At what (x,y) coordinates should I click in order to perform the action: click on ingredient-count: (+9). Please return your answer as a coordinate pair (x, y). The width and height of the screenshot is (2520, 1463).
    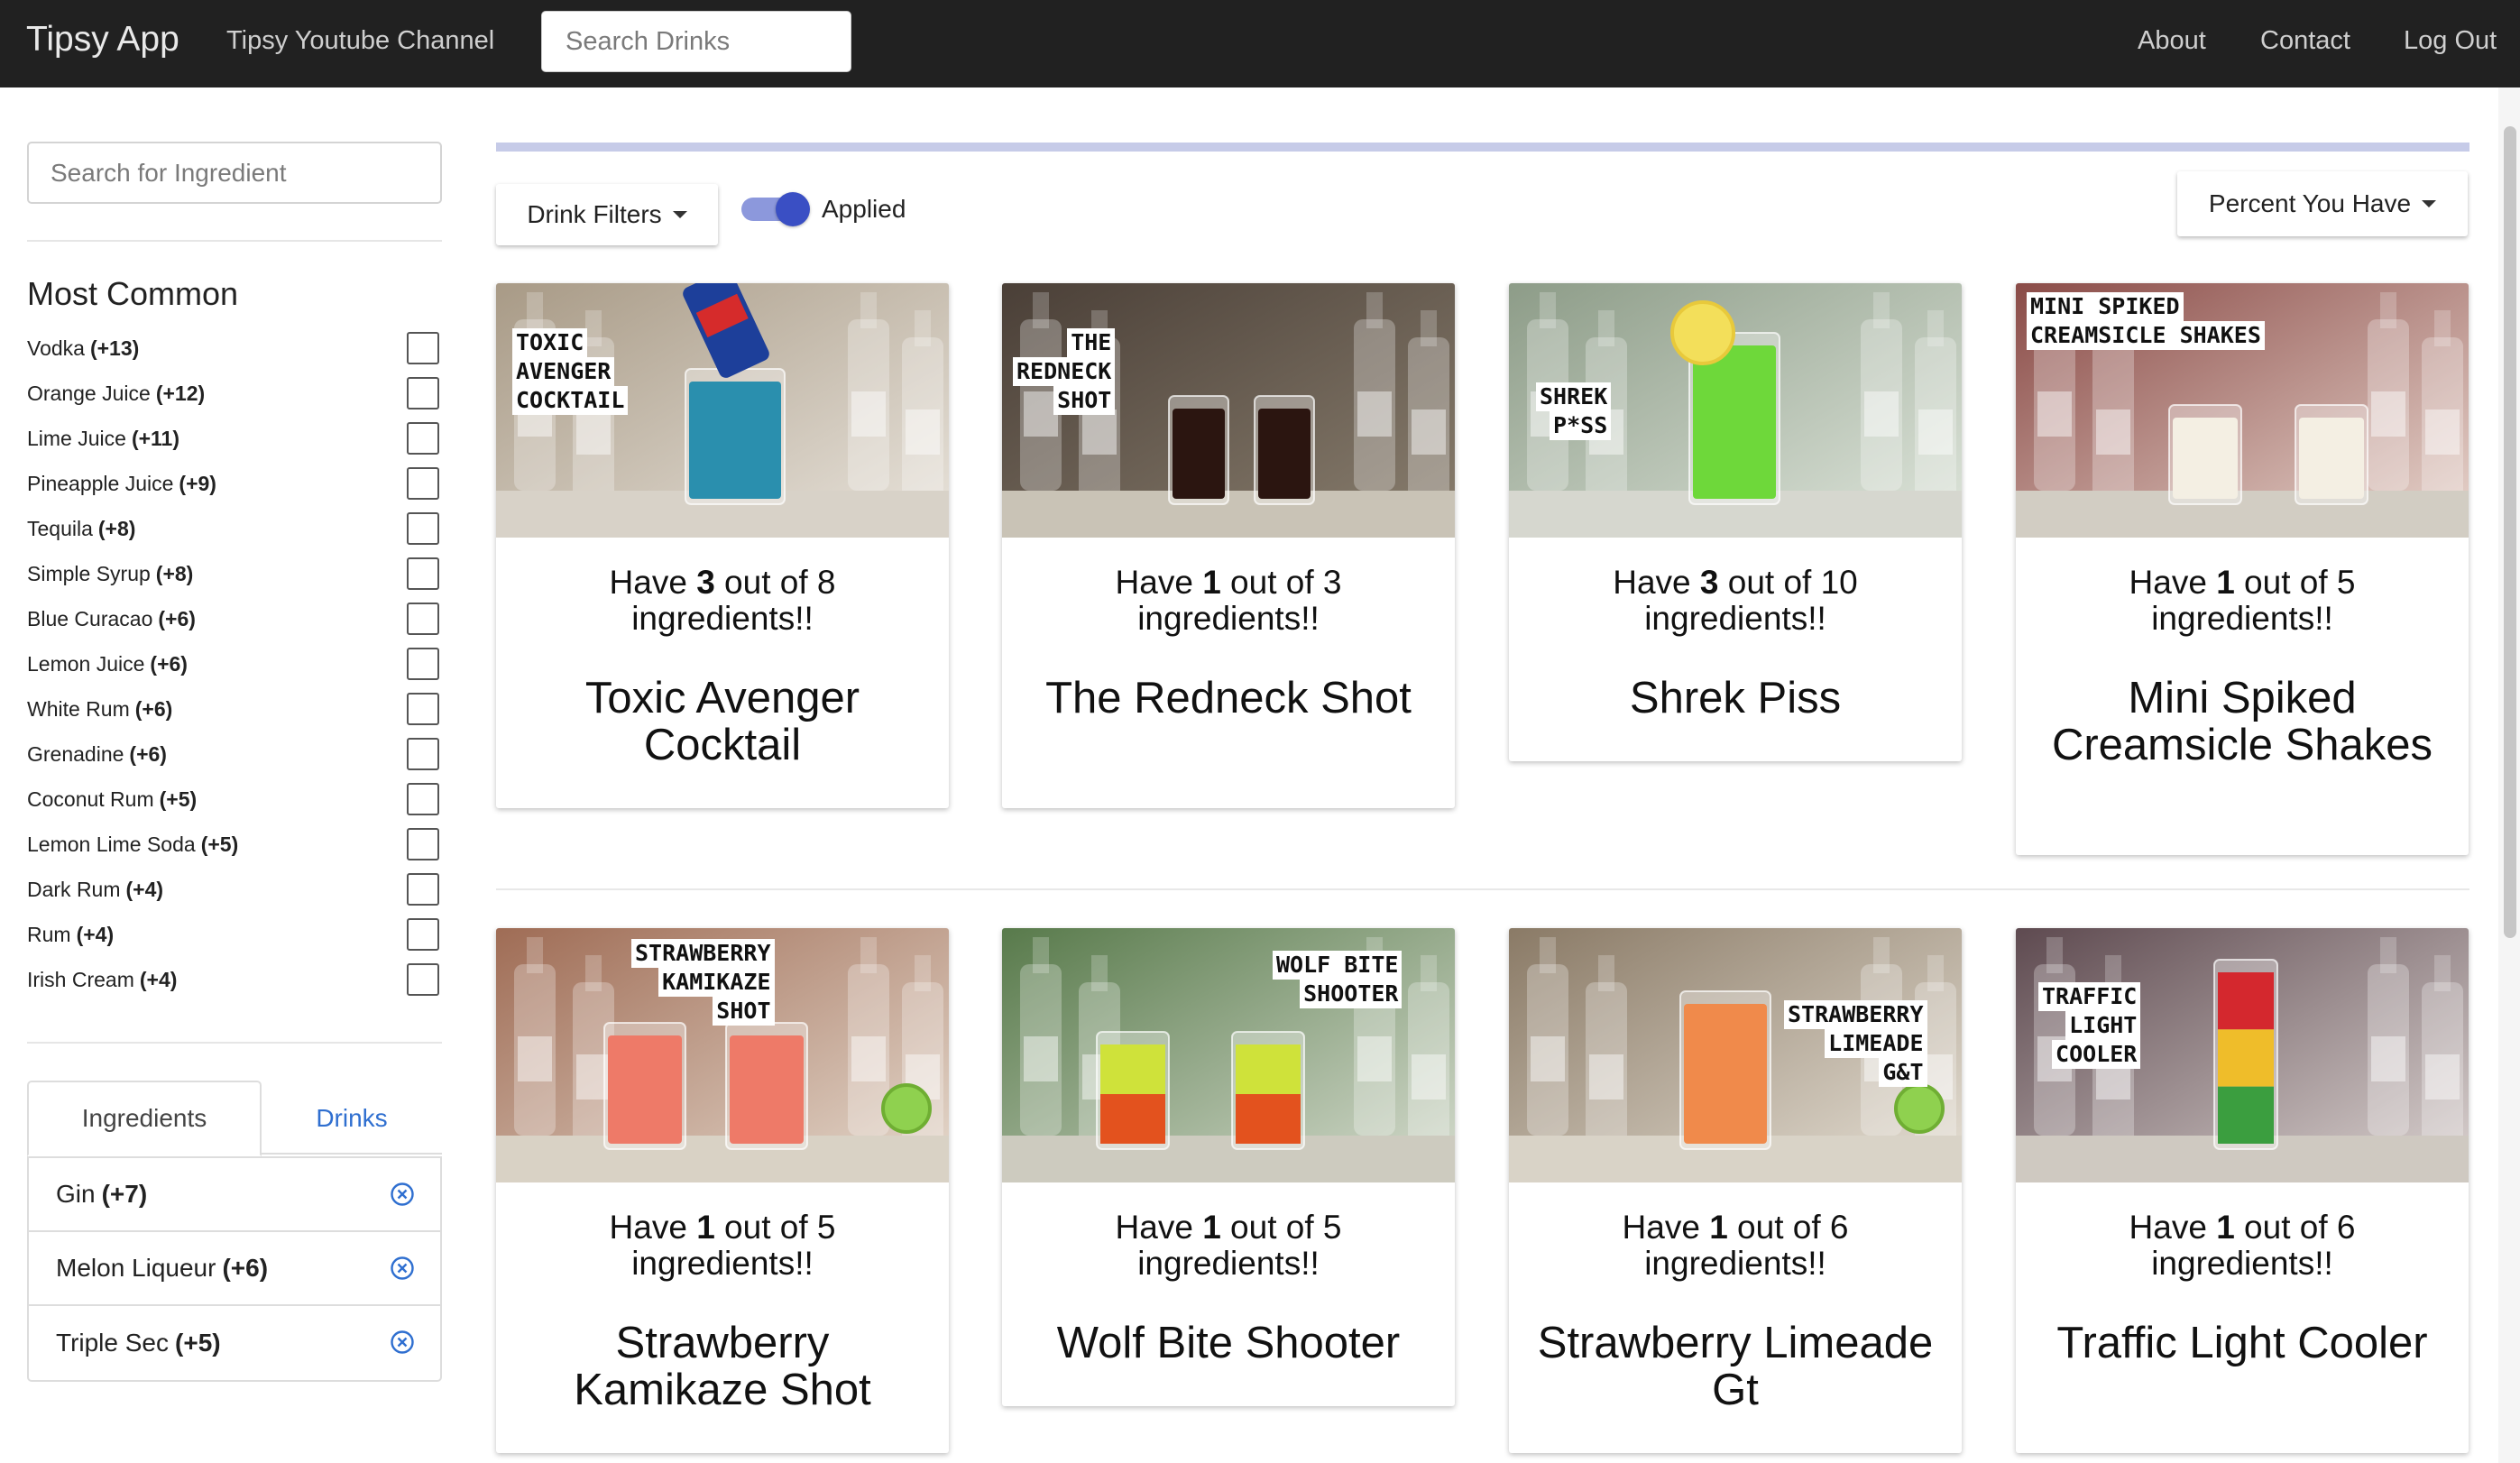
    Looking at the image, I should click on (197, 483).